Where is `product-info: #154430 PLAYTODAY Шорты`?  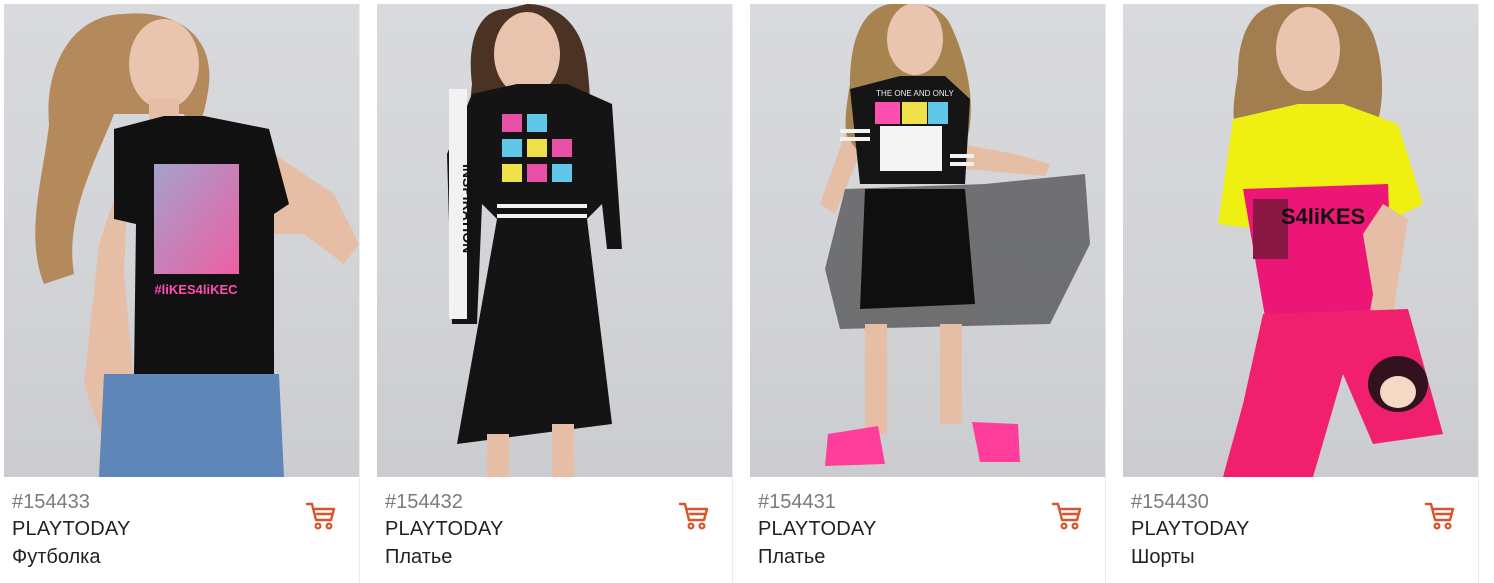 product-info: #154430 PLAYTODAY Шорты is located at coordinates (1300, 530).